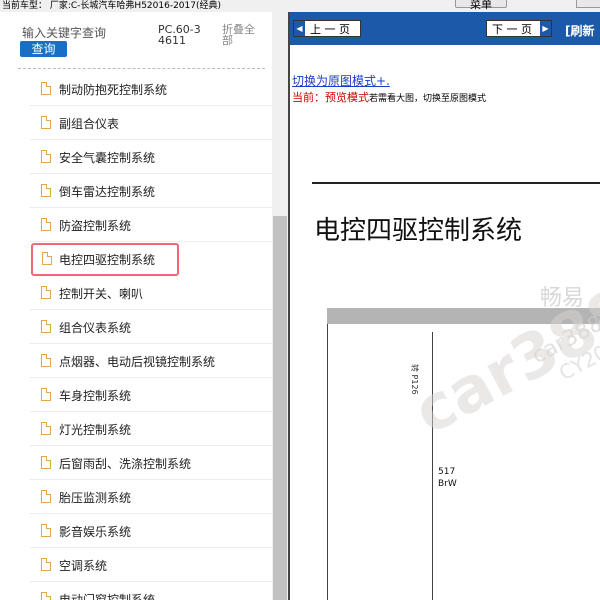 The width and height of the screenshot is (600, 600). I want to click on tree-item-label: 点烟器、电动后视镜控制系统, so click(137, 362).